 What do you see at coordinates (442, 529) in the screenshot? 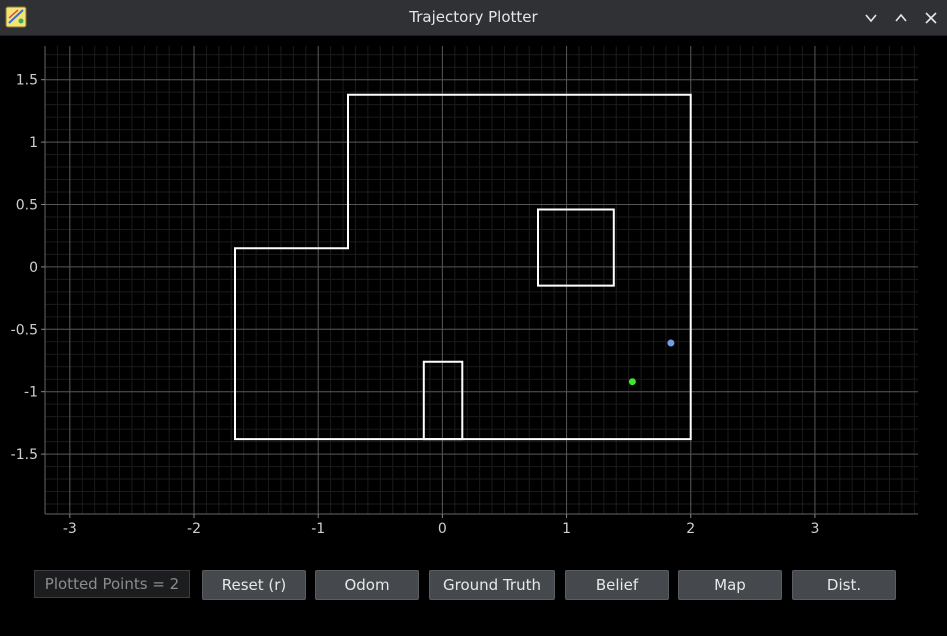
I see `x-tick-label: 0` at bounding box center [442, 529].